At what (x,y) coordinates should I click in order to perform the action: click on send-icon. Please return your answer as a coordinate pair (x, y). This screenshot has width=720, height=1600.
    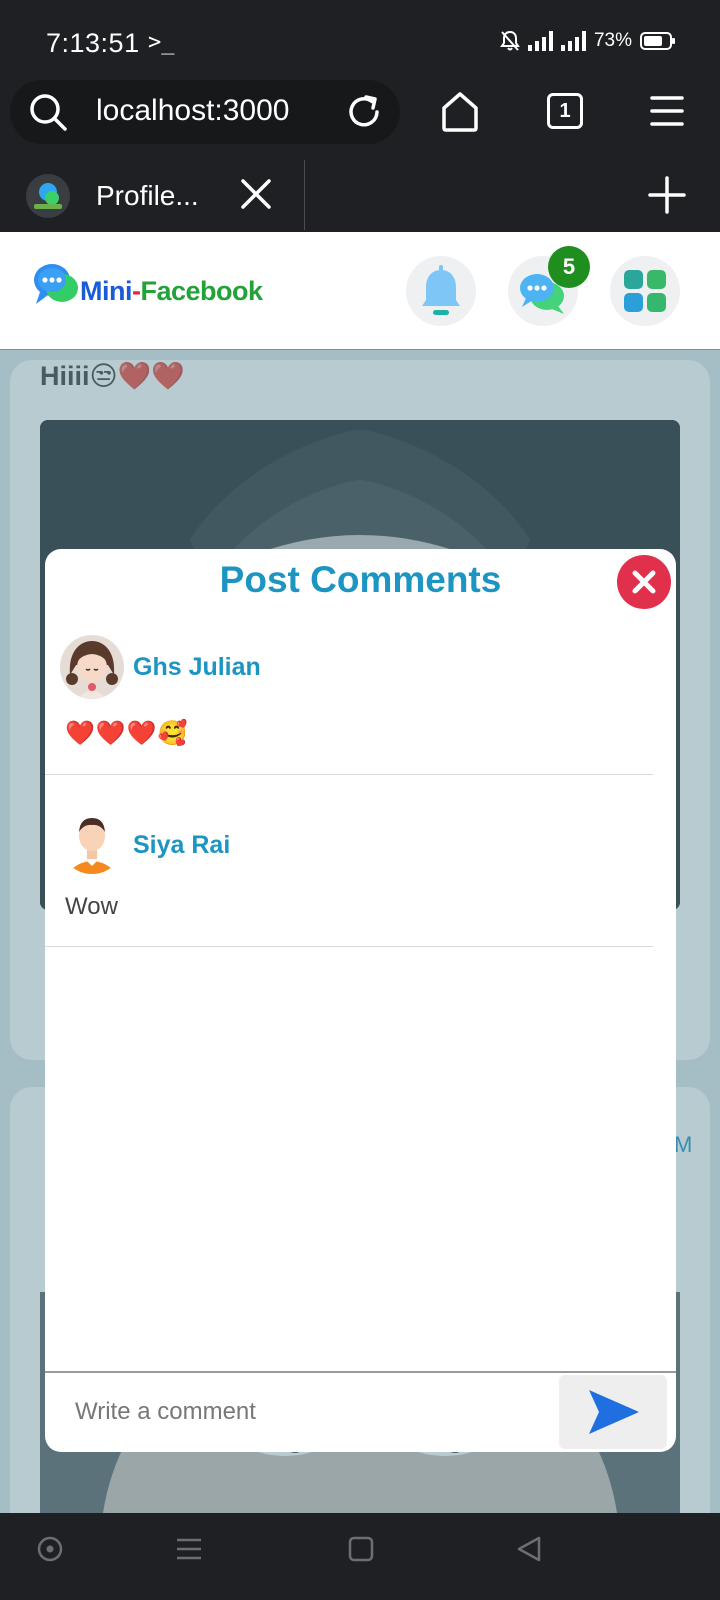
    Looking at the image, I should click on (614, 1412).